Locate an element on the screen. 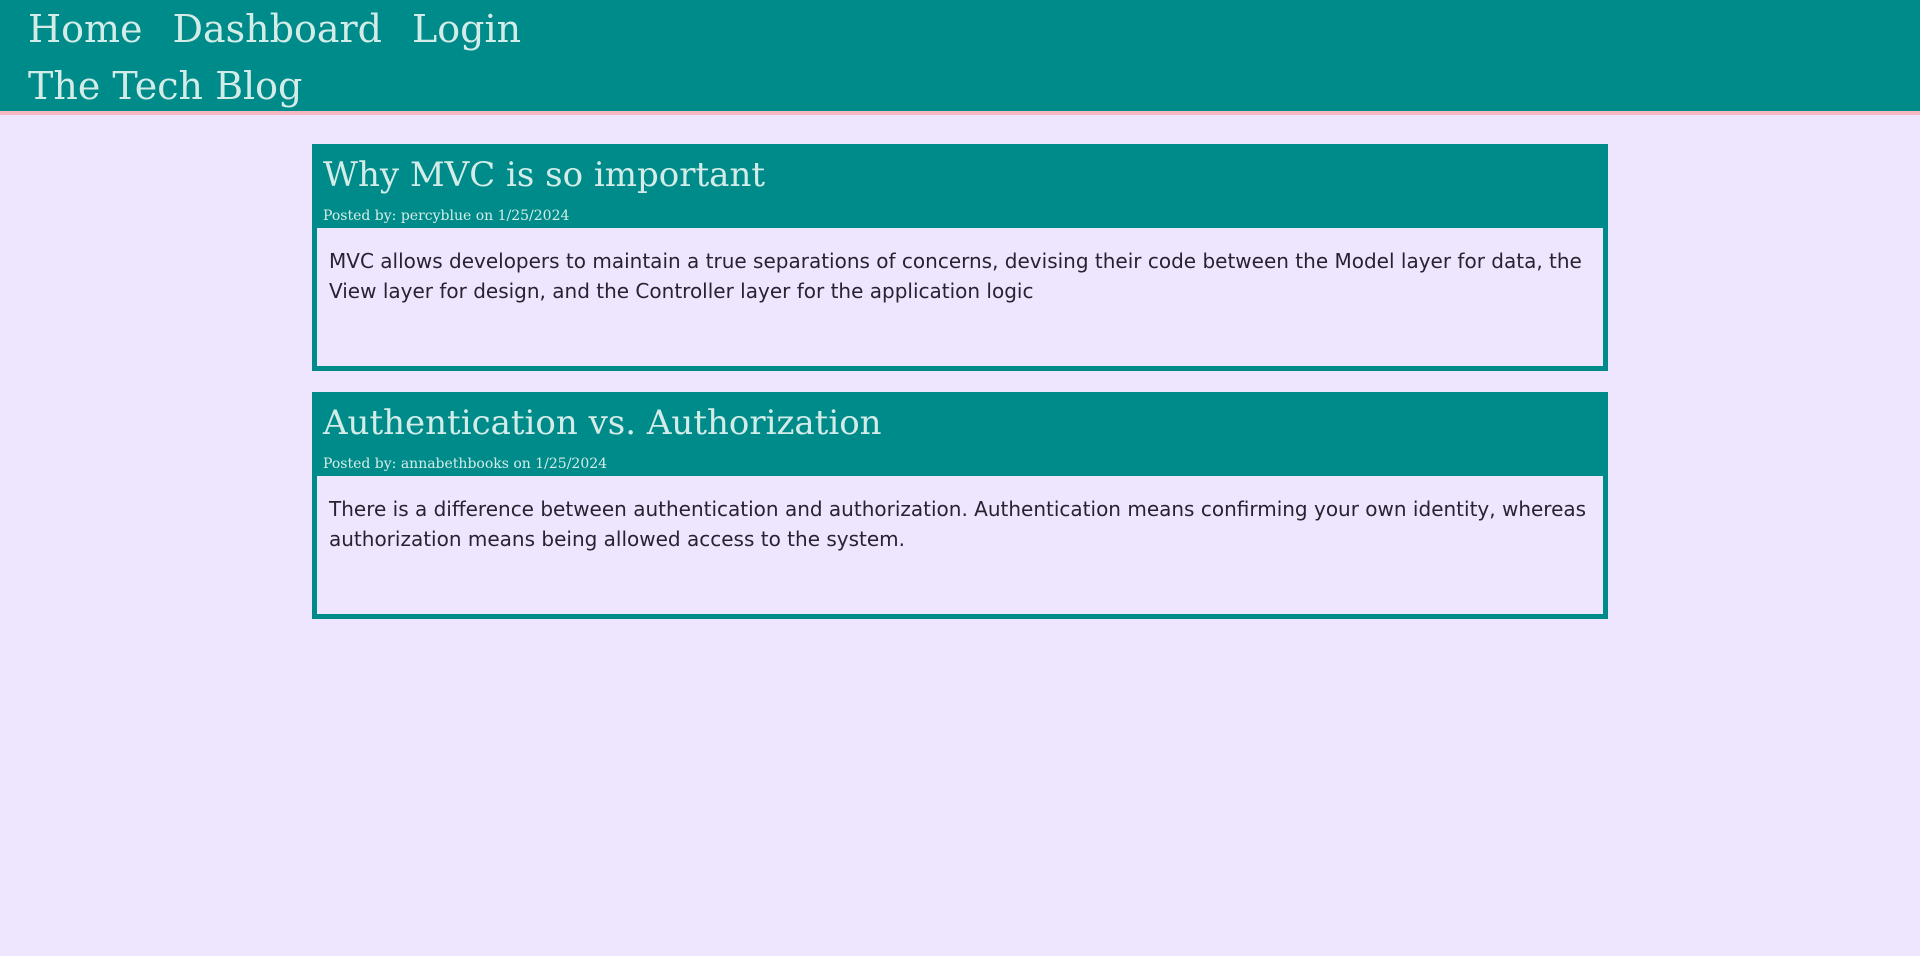  site-title: The Tech Blog is located at coordinates (165, 86).